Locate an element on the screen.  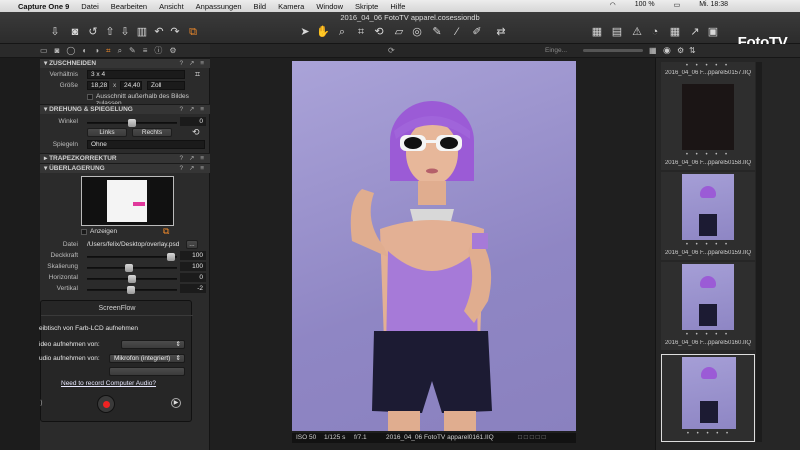
tab-adjustments-icon: ≡ is located at coordinates (145, 50).